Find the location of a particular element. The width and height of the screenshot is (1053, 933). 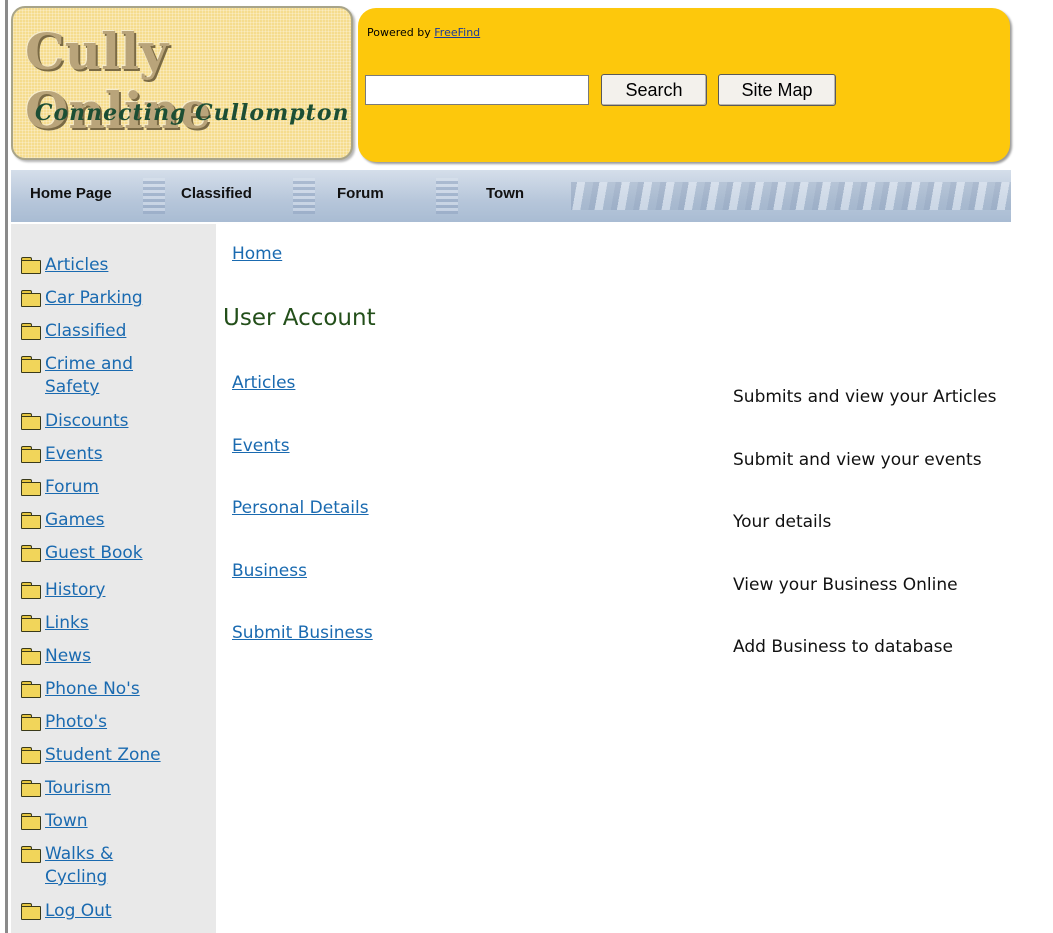

nav-home-page: Home Page is located at coordinates (71, 193).